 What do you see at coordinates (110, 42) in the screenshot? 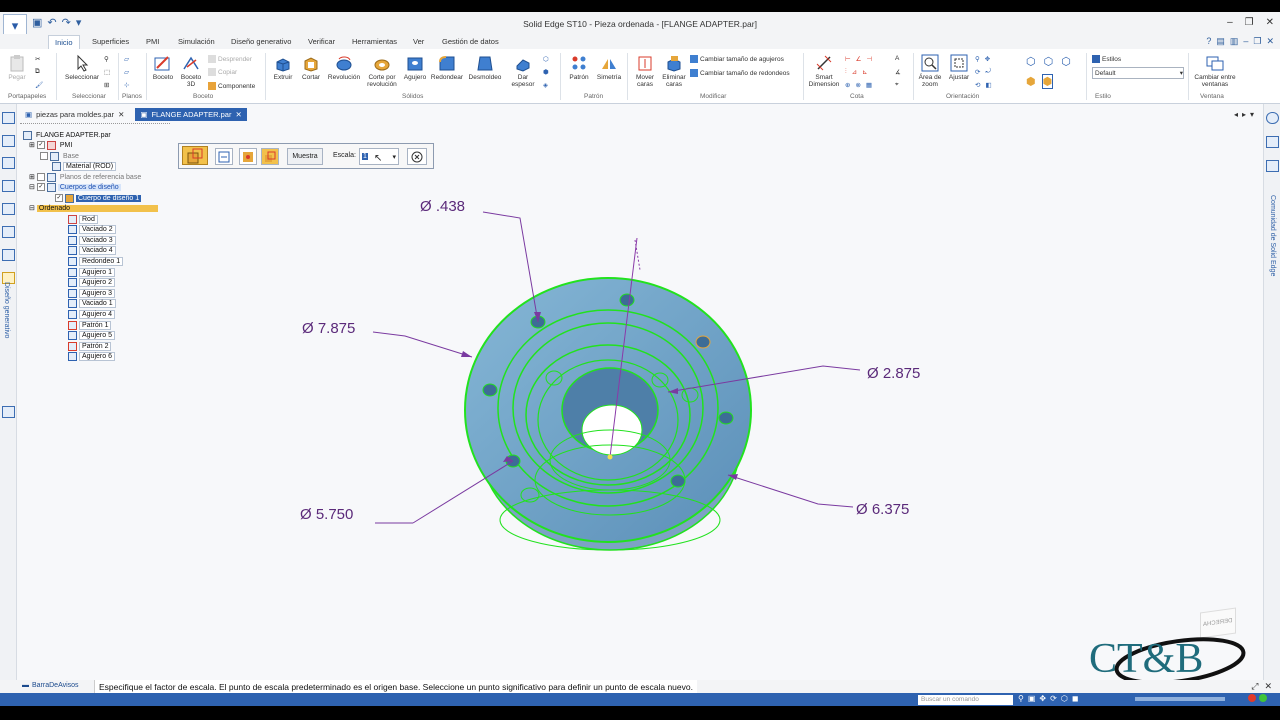
I see `tab-superficies: Superficies` at bounding box center [110, 42].